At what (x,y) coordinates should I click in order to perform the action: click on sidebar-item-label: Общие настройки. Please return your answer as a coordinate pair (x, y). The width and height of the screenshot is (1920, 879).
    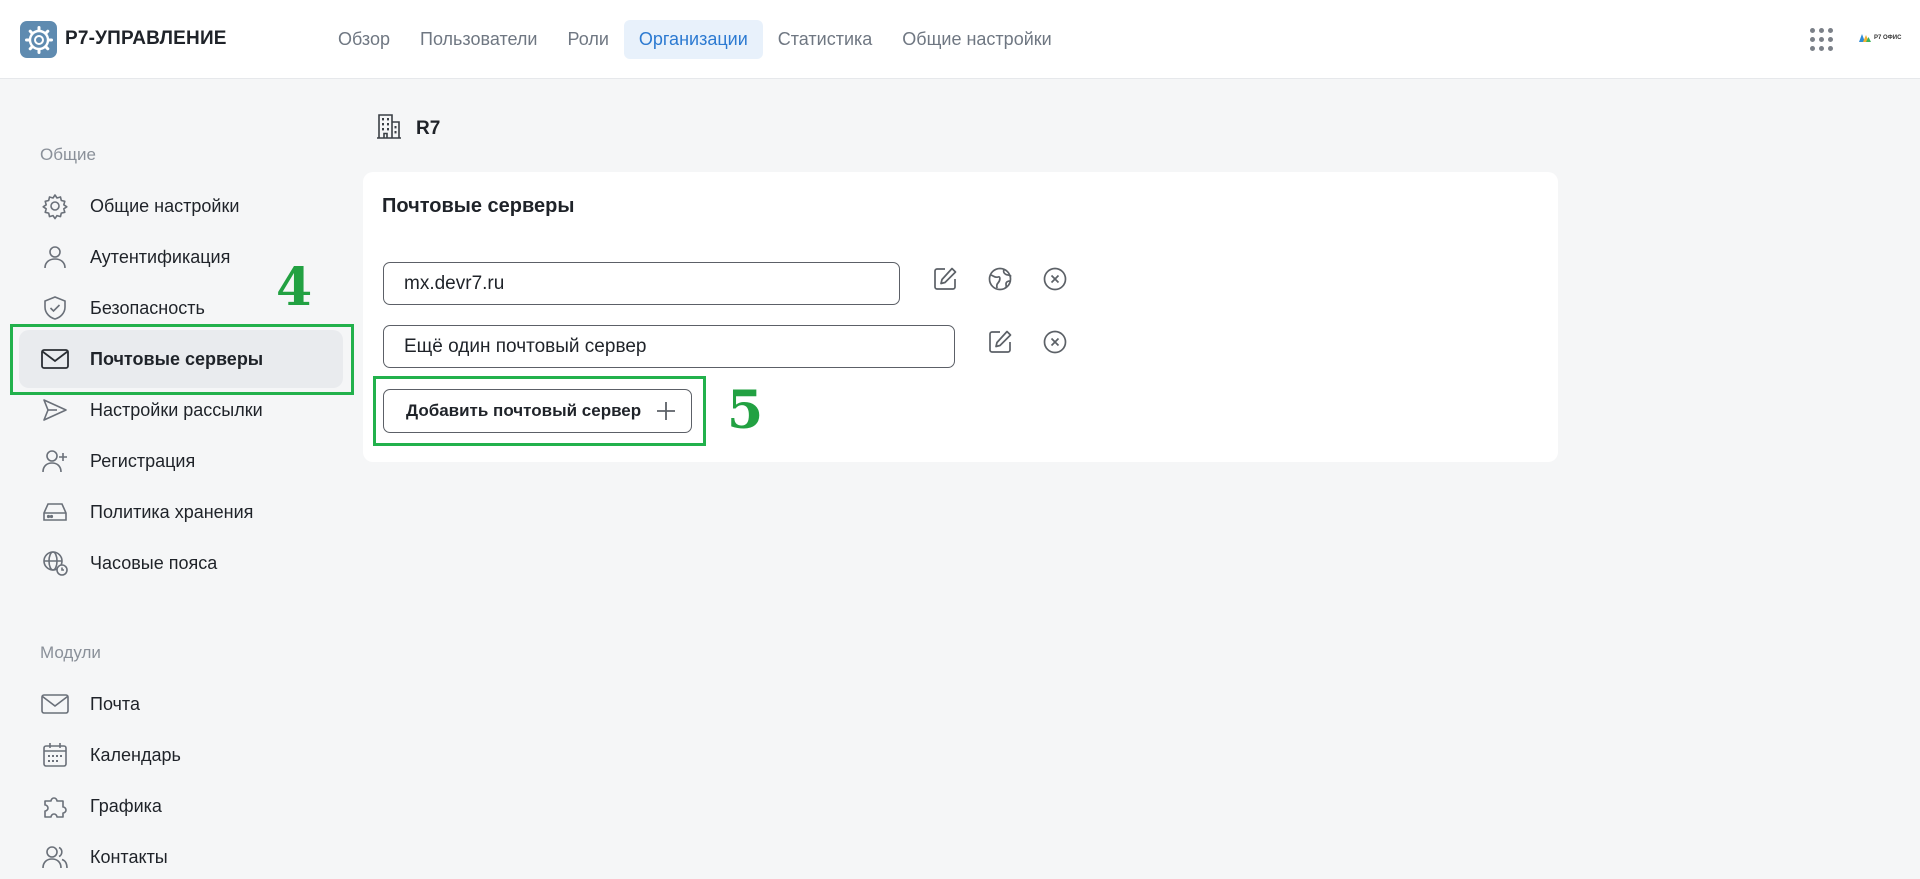
    Looking at the image, I should click on (165, 205).